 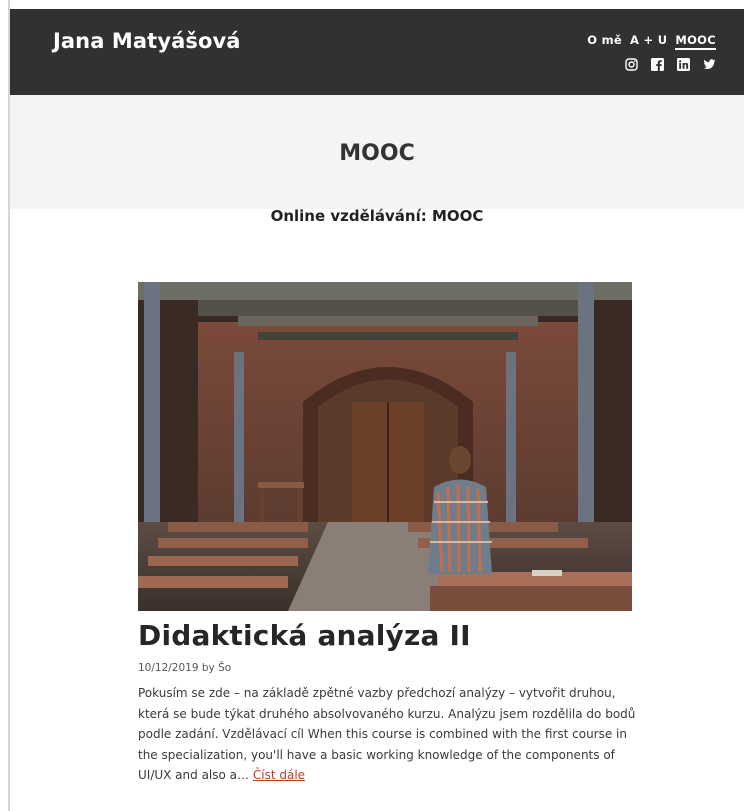 I want to click on page-title: MOOC, so click(x=377, y=153).